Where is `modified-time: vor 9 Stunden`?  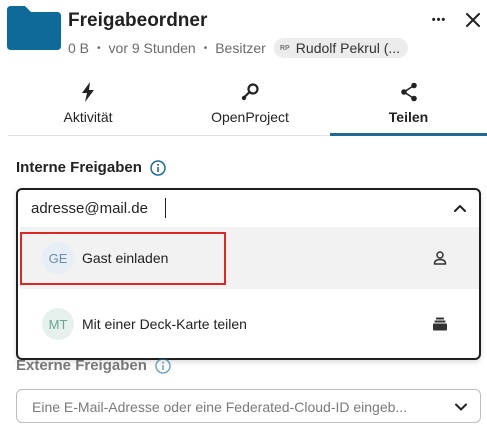
modified-time: vor 9 Stunden is located at coordinates (152, 48).